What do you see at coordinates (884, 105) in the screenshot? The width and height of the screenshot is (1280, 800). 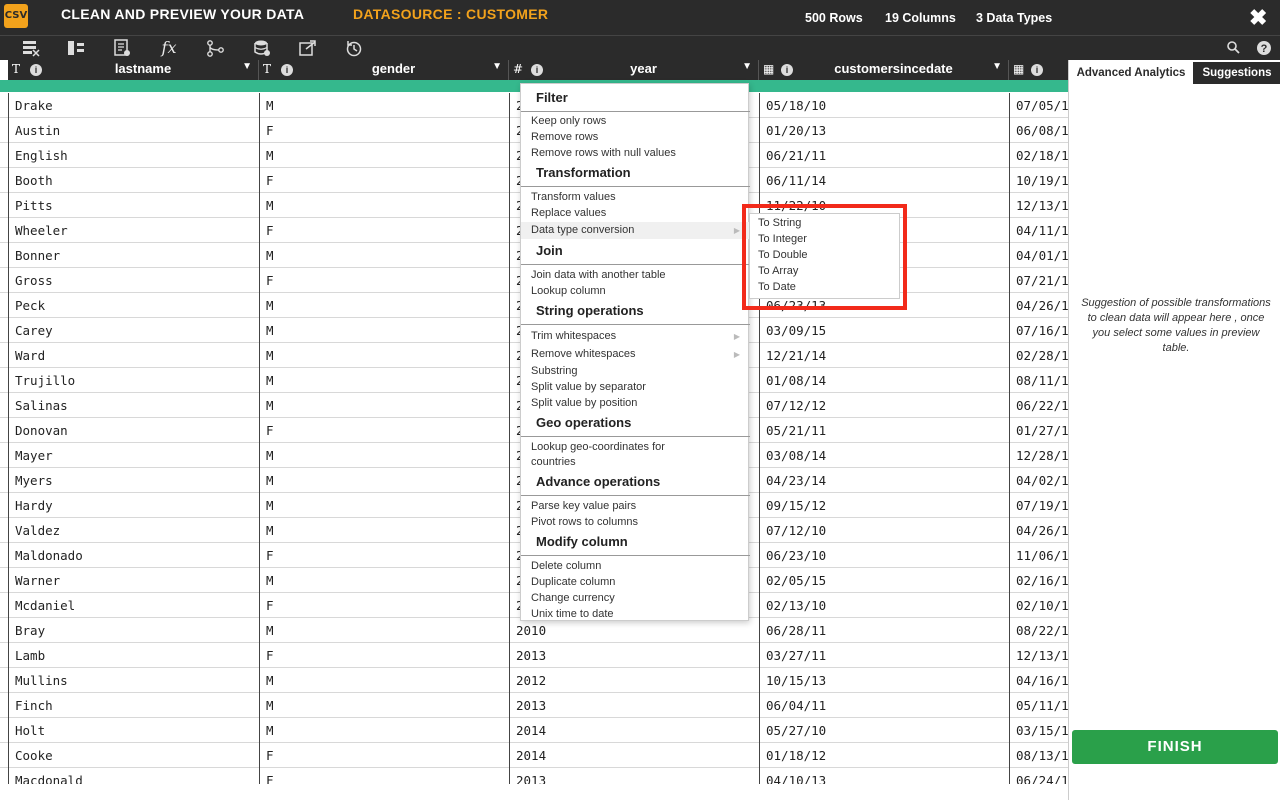 I see `table-cell: 05/18/10` at bounding box center [884, 105].